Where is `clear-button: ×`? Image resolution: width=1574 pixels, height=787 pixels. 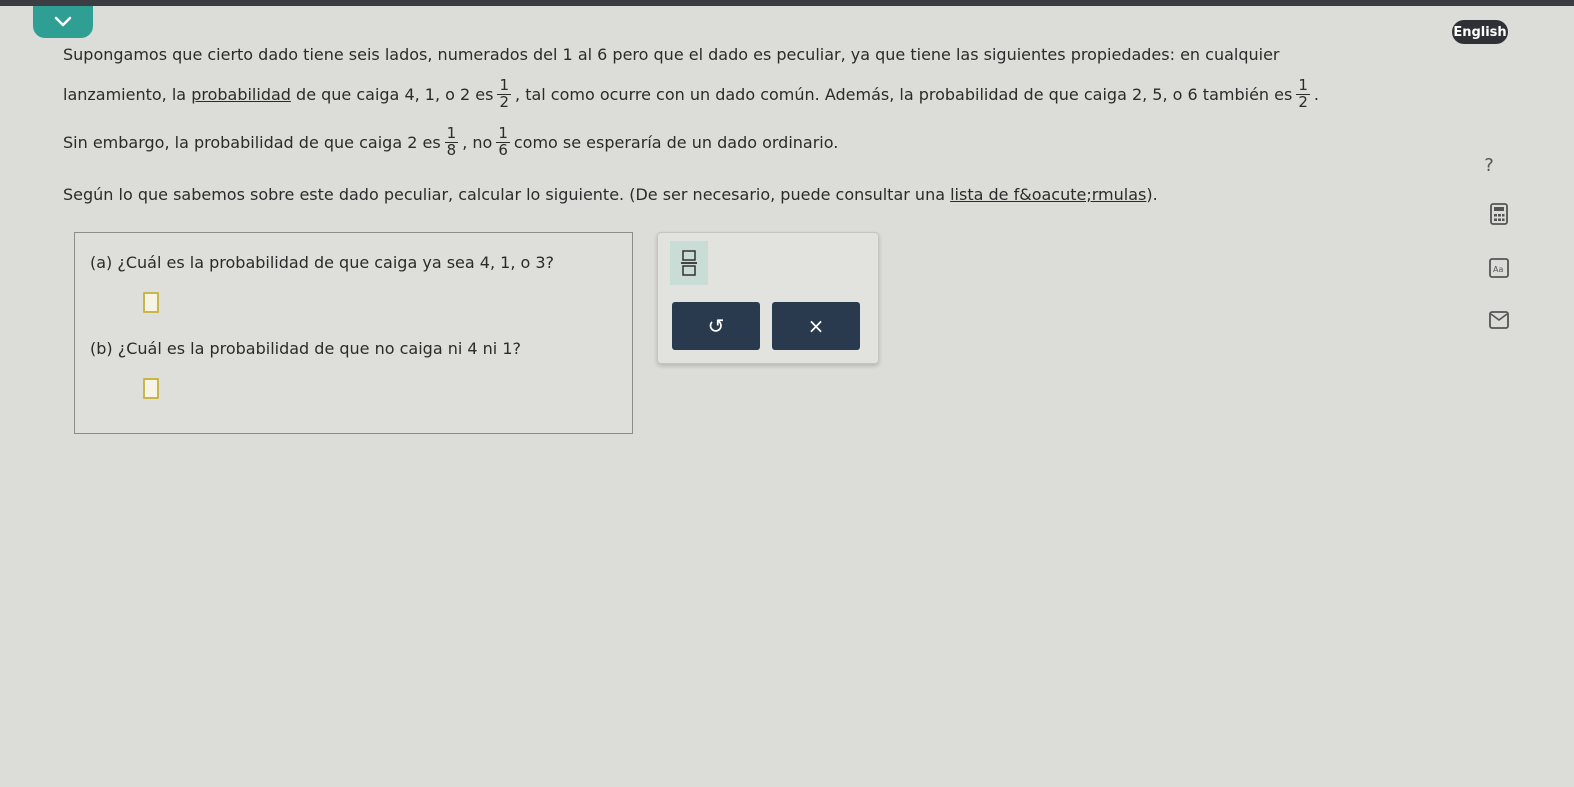
clear-button: × is located at coordinates (816, 326).